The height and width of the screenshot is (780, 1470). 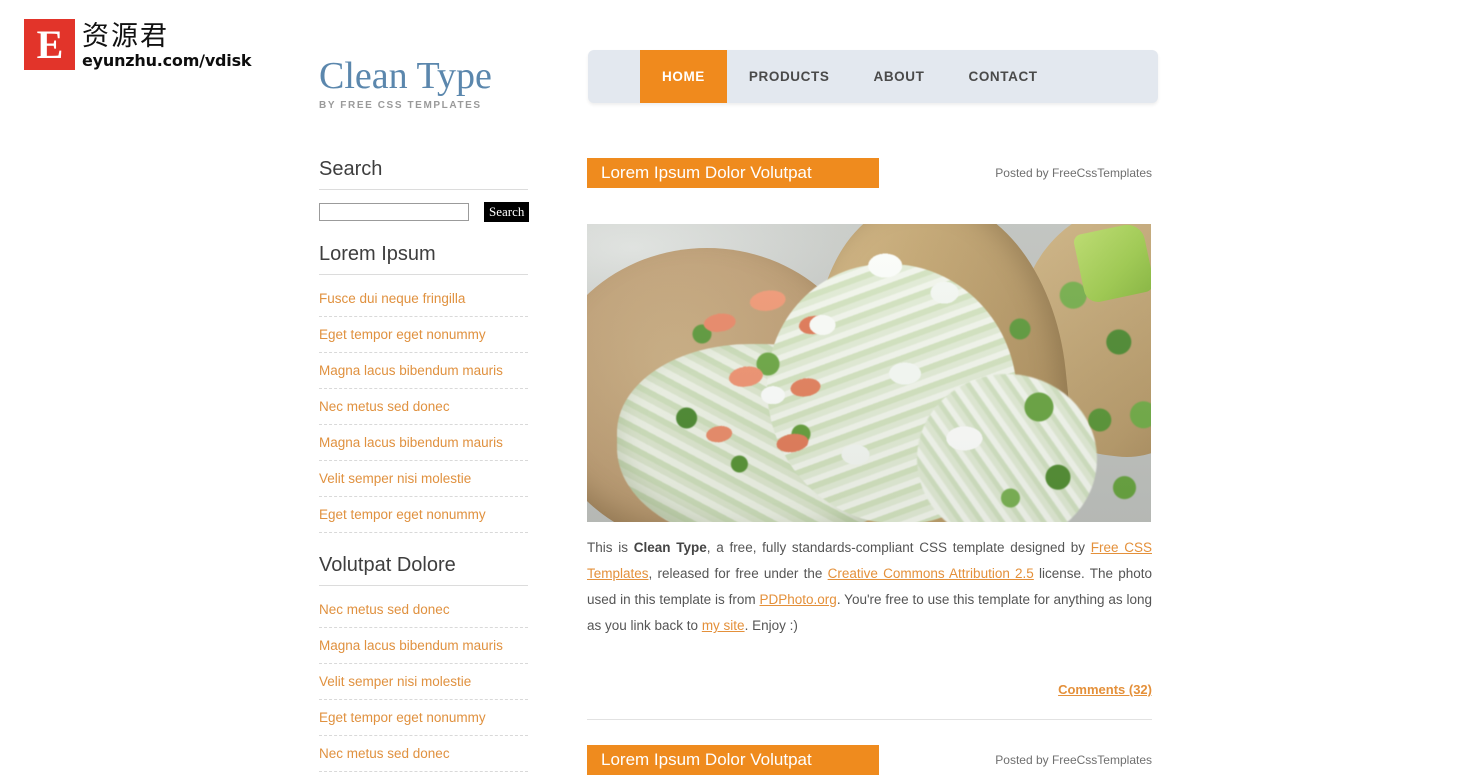 I want to click on site-watermark-logo: E 资源君 eyunzhu.com/vdisk, so click(x=138, y=45).